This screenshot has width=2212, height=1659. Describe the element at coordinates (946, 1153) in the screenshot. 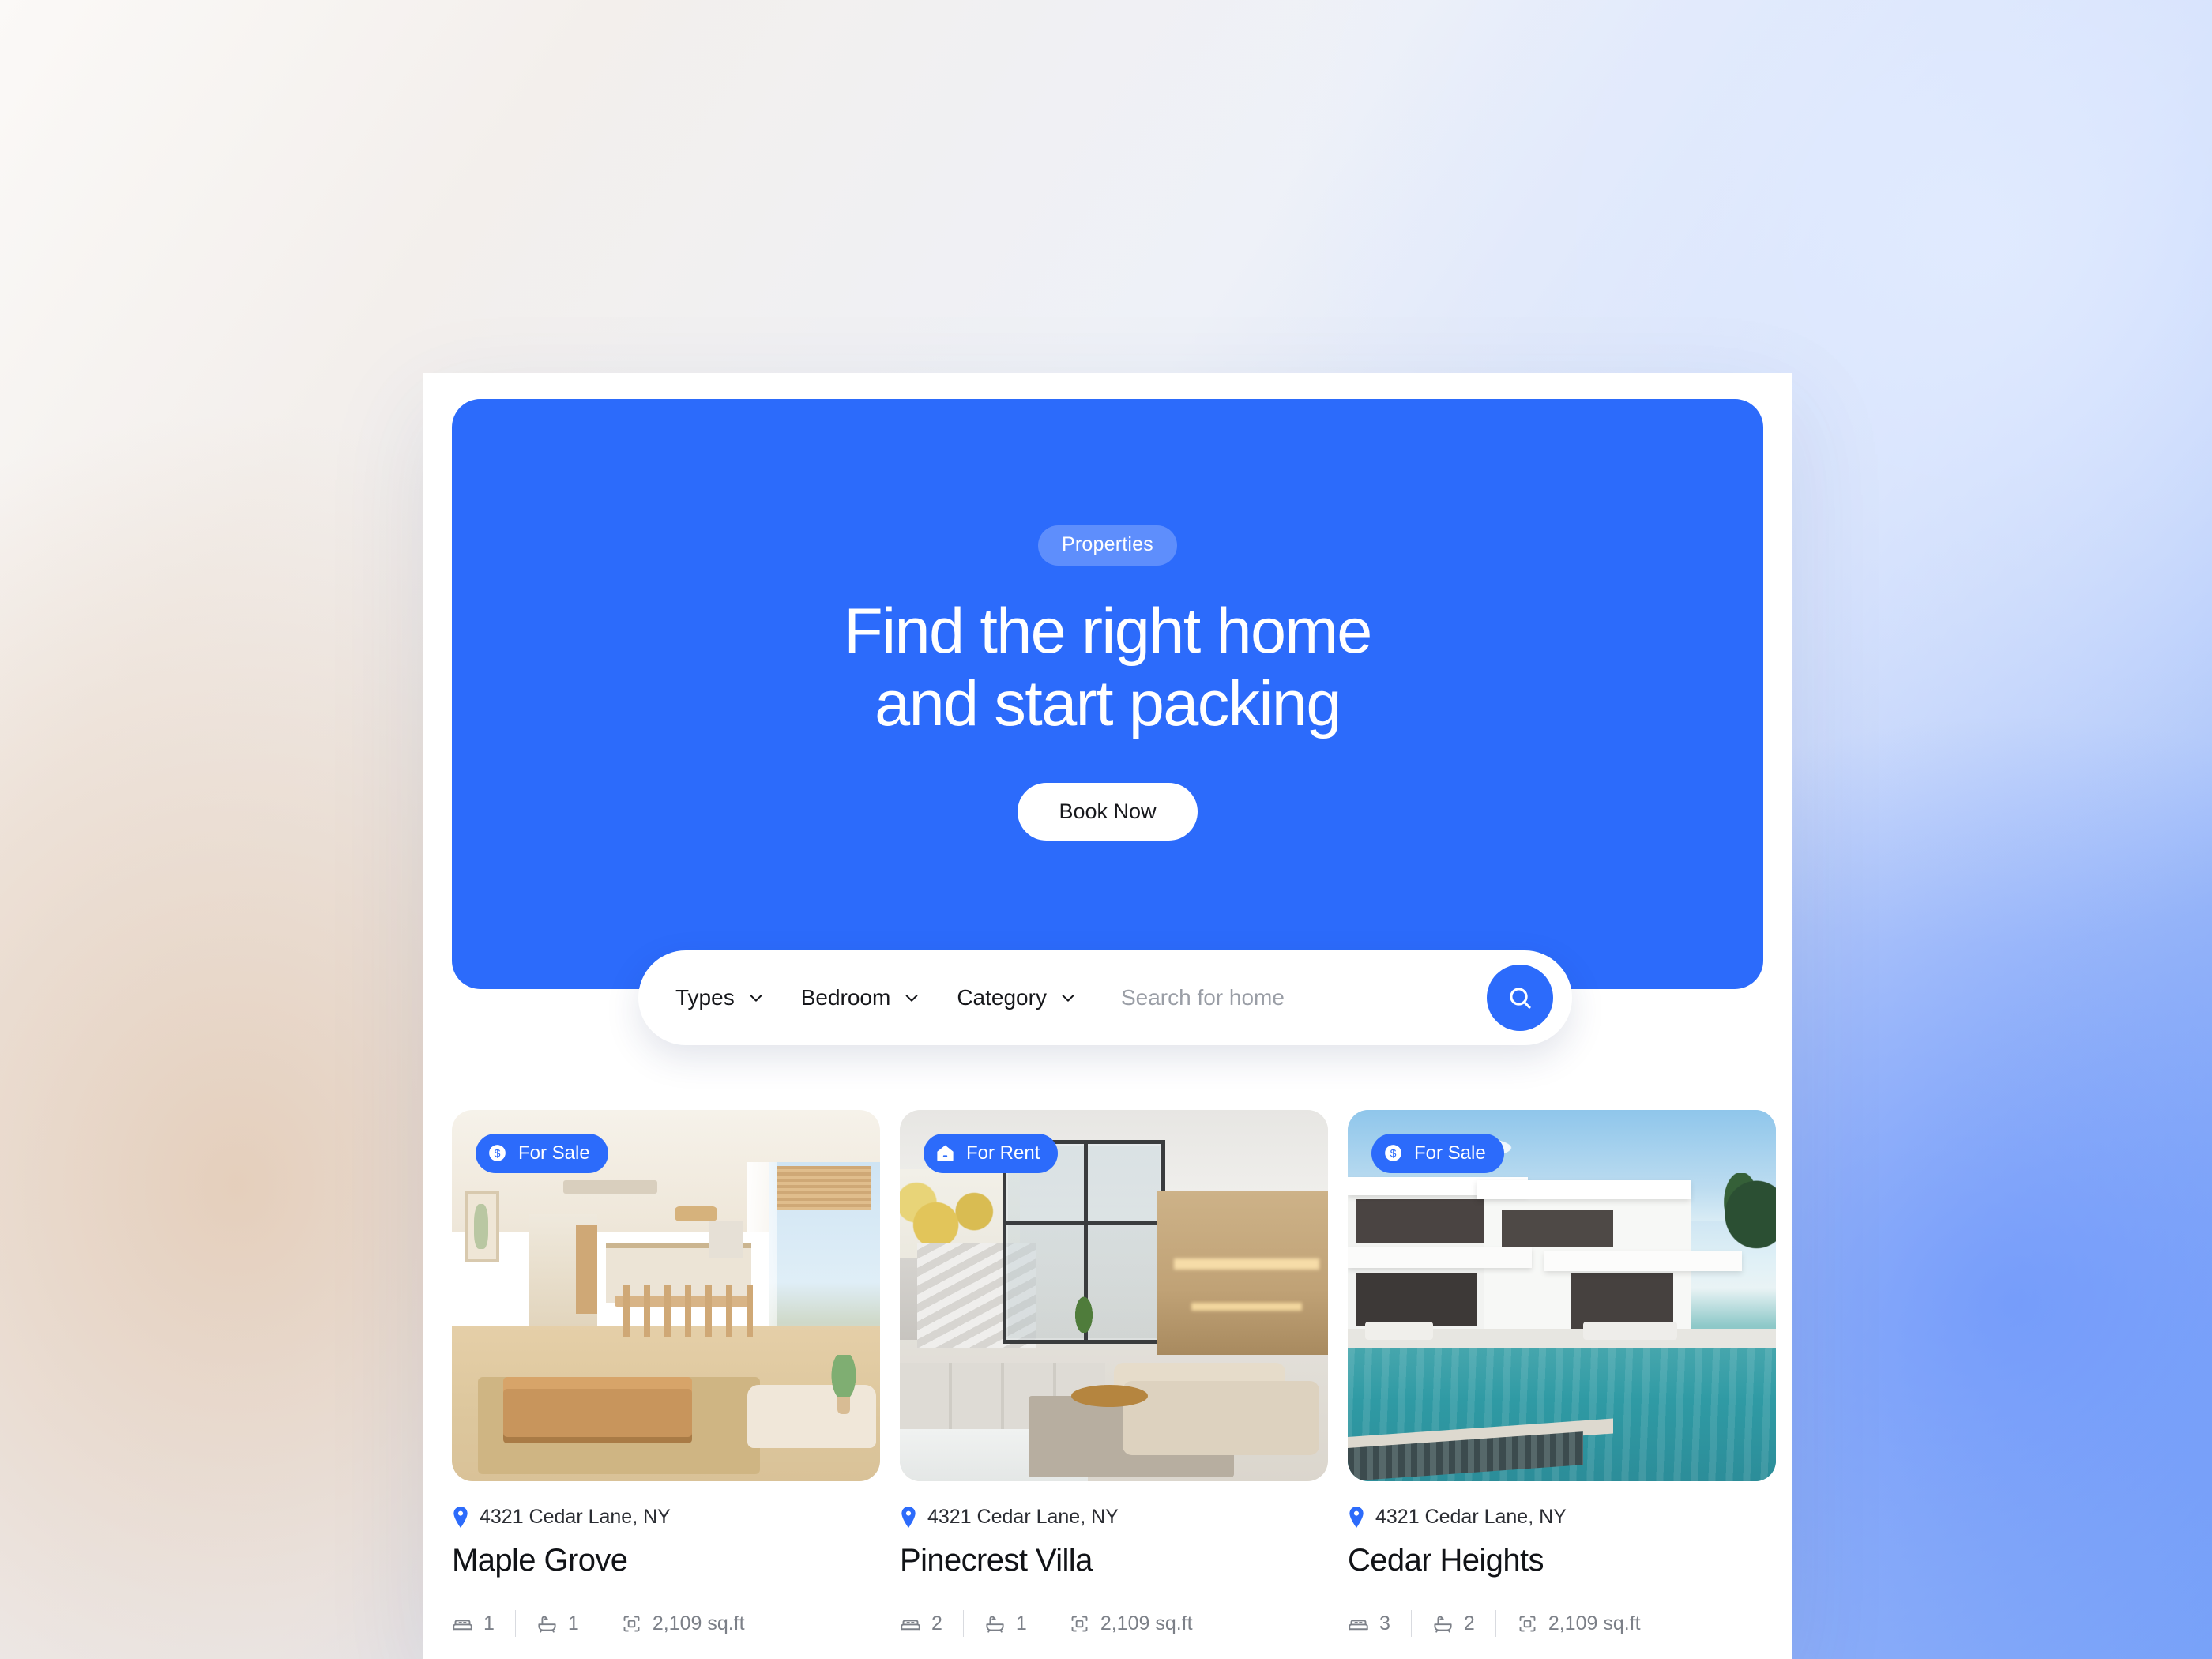

I see `house-icon` at that location.